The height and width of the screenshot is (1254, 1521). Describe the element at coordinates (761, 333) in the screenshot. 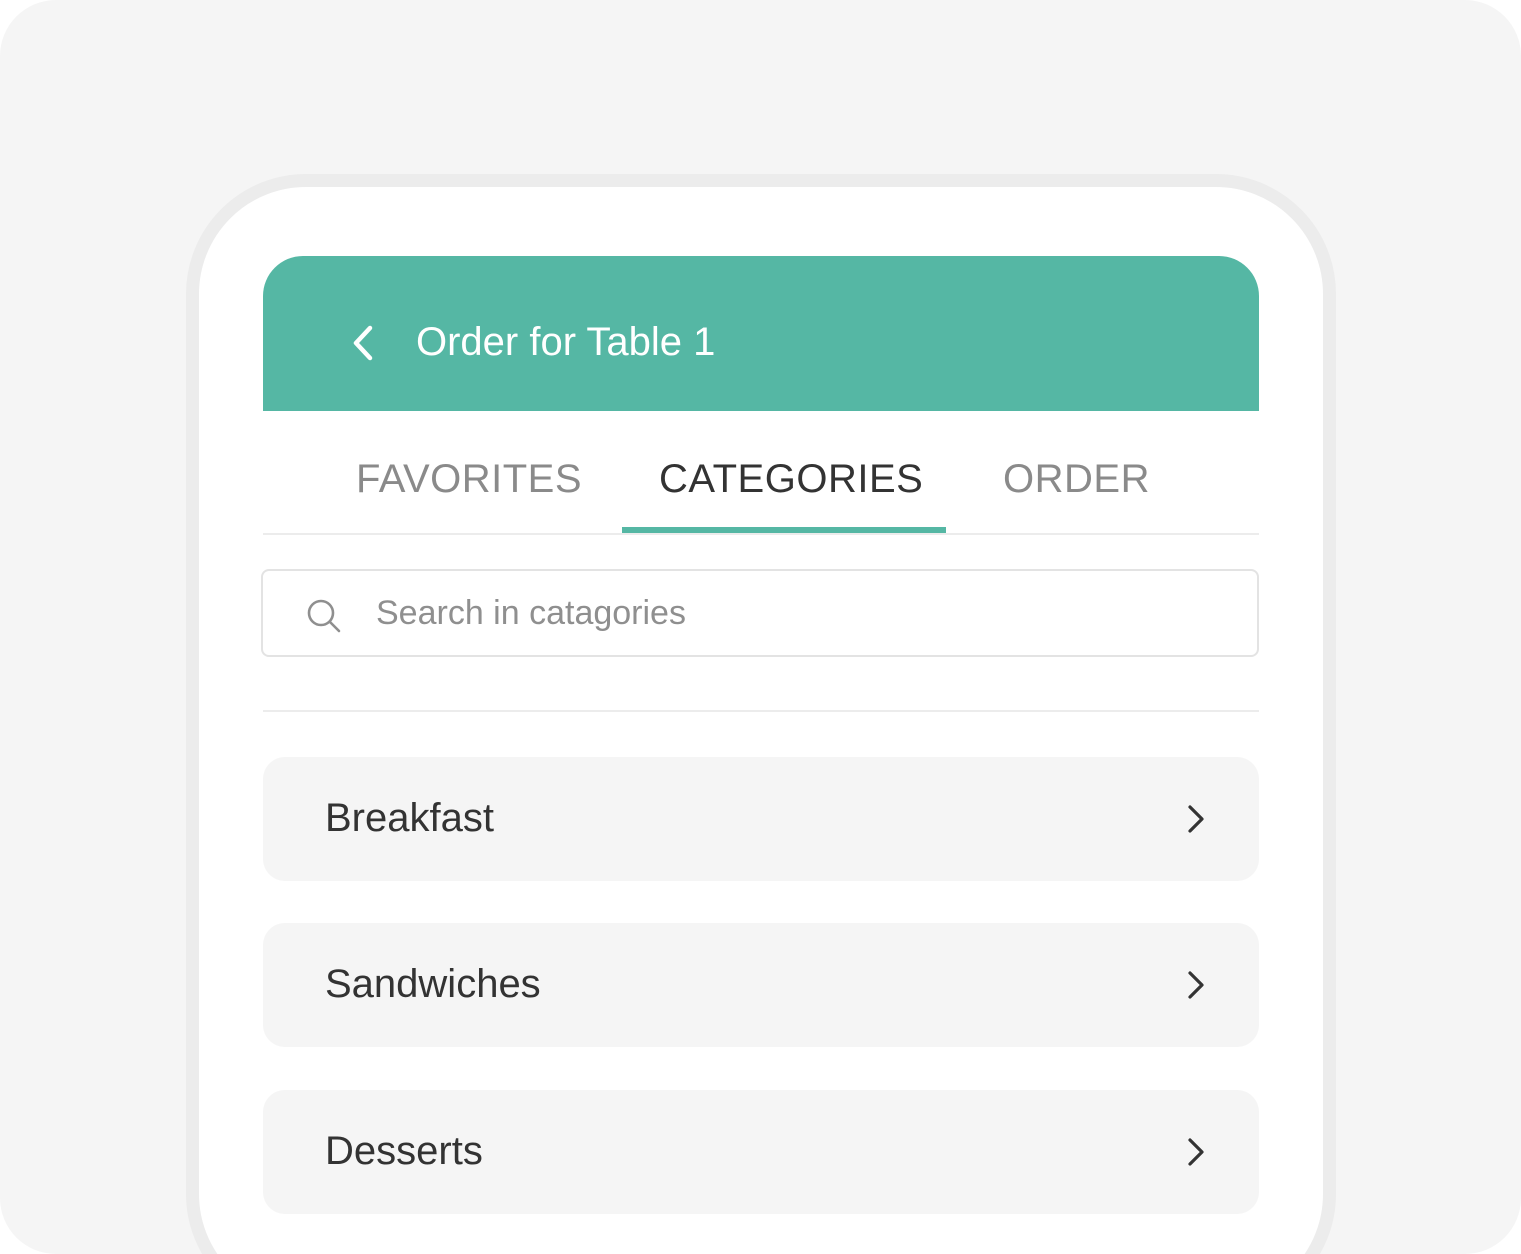

I see `app-bar` at that location.